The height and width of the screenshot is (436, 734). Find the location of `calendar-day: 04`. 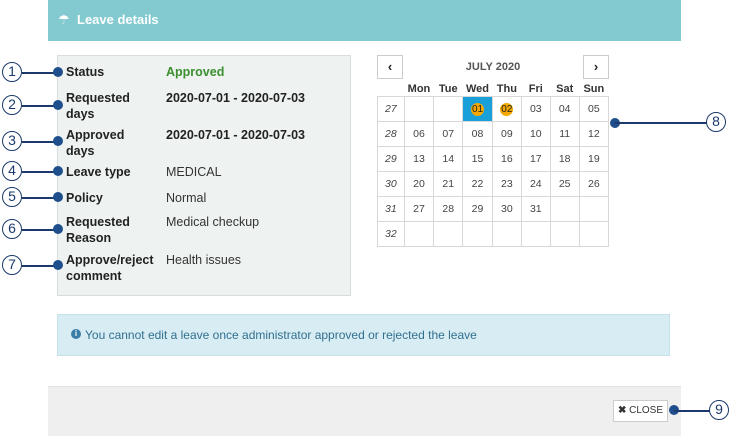

calendar-day: 04 is located at coordinates (564, 109).